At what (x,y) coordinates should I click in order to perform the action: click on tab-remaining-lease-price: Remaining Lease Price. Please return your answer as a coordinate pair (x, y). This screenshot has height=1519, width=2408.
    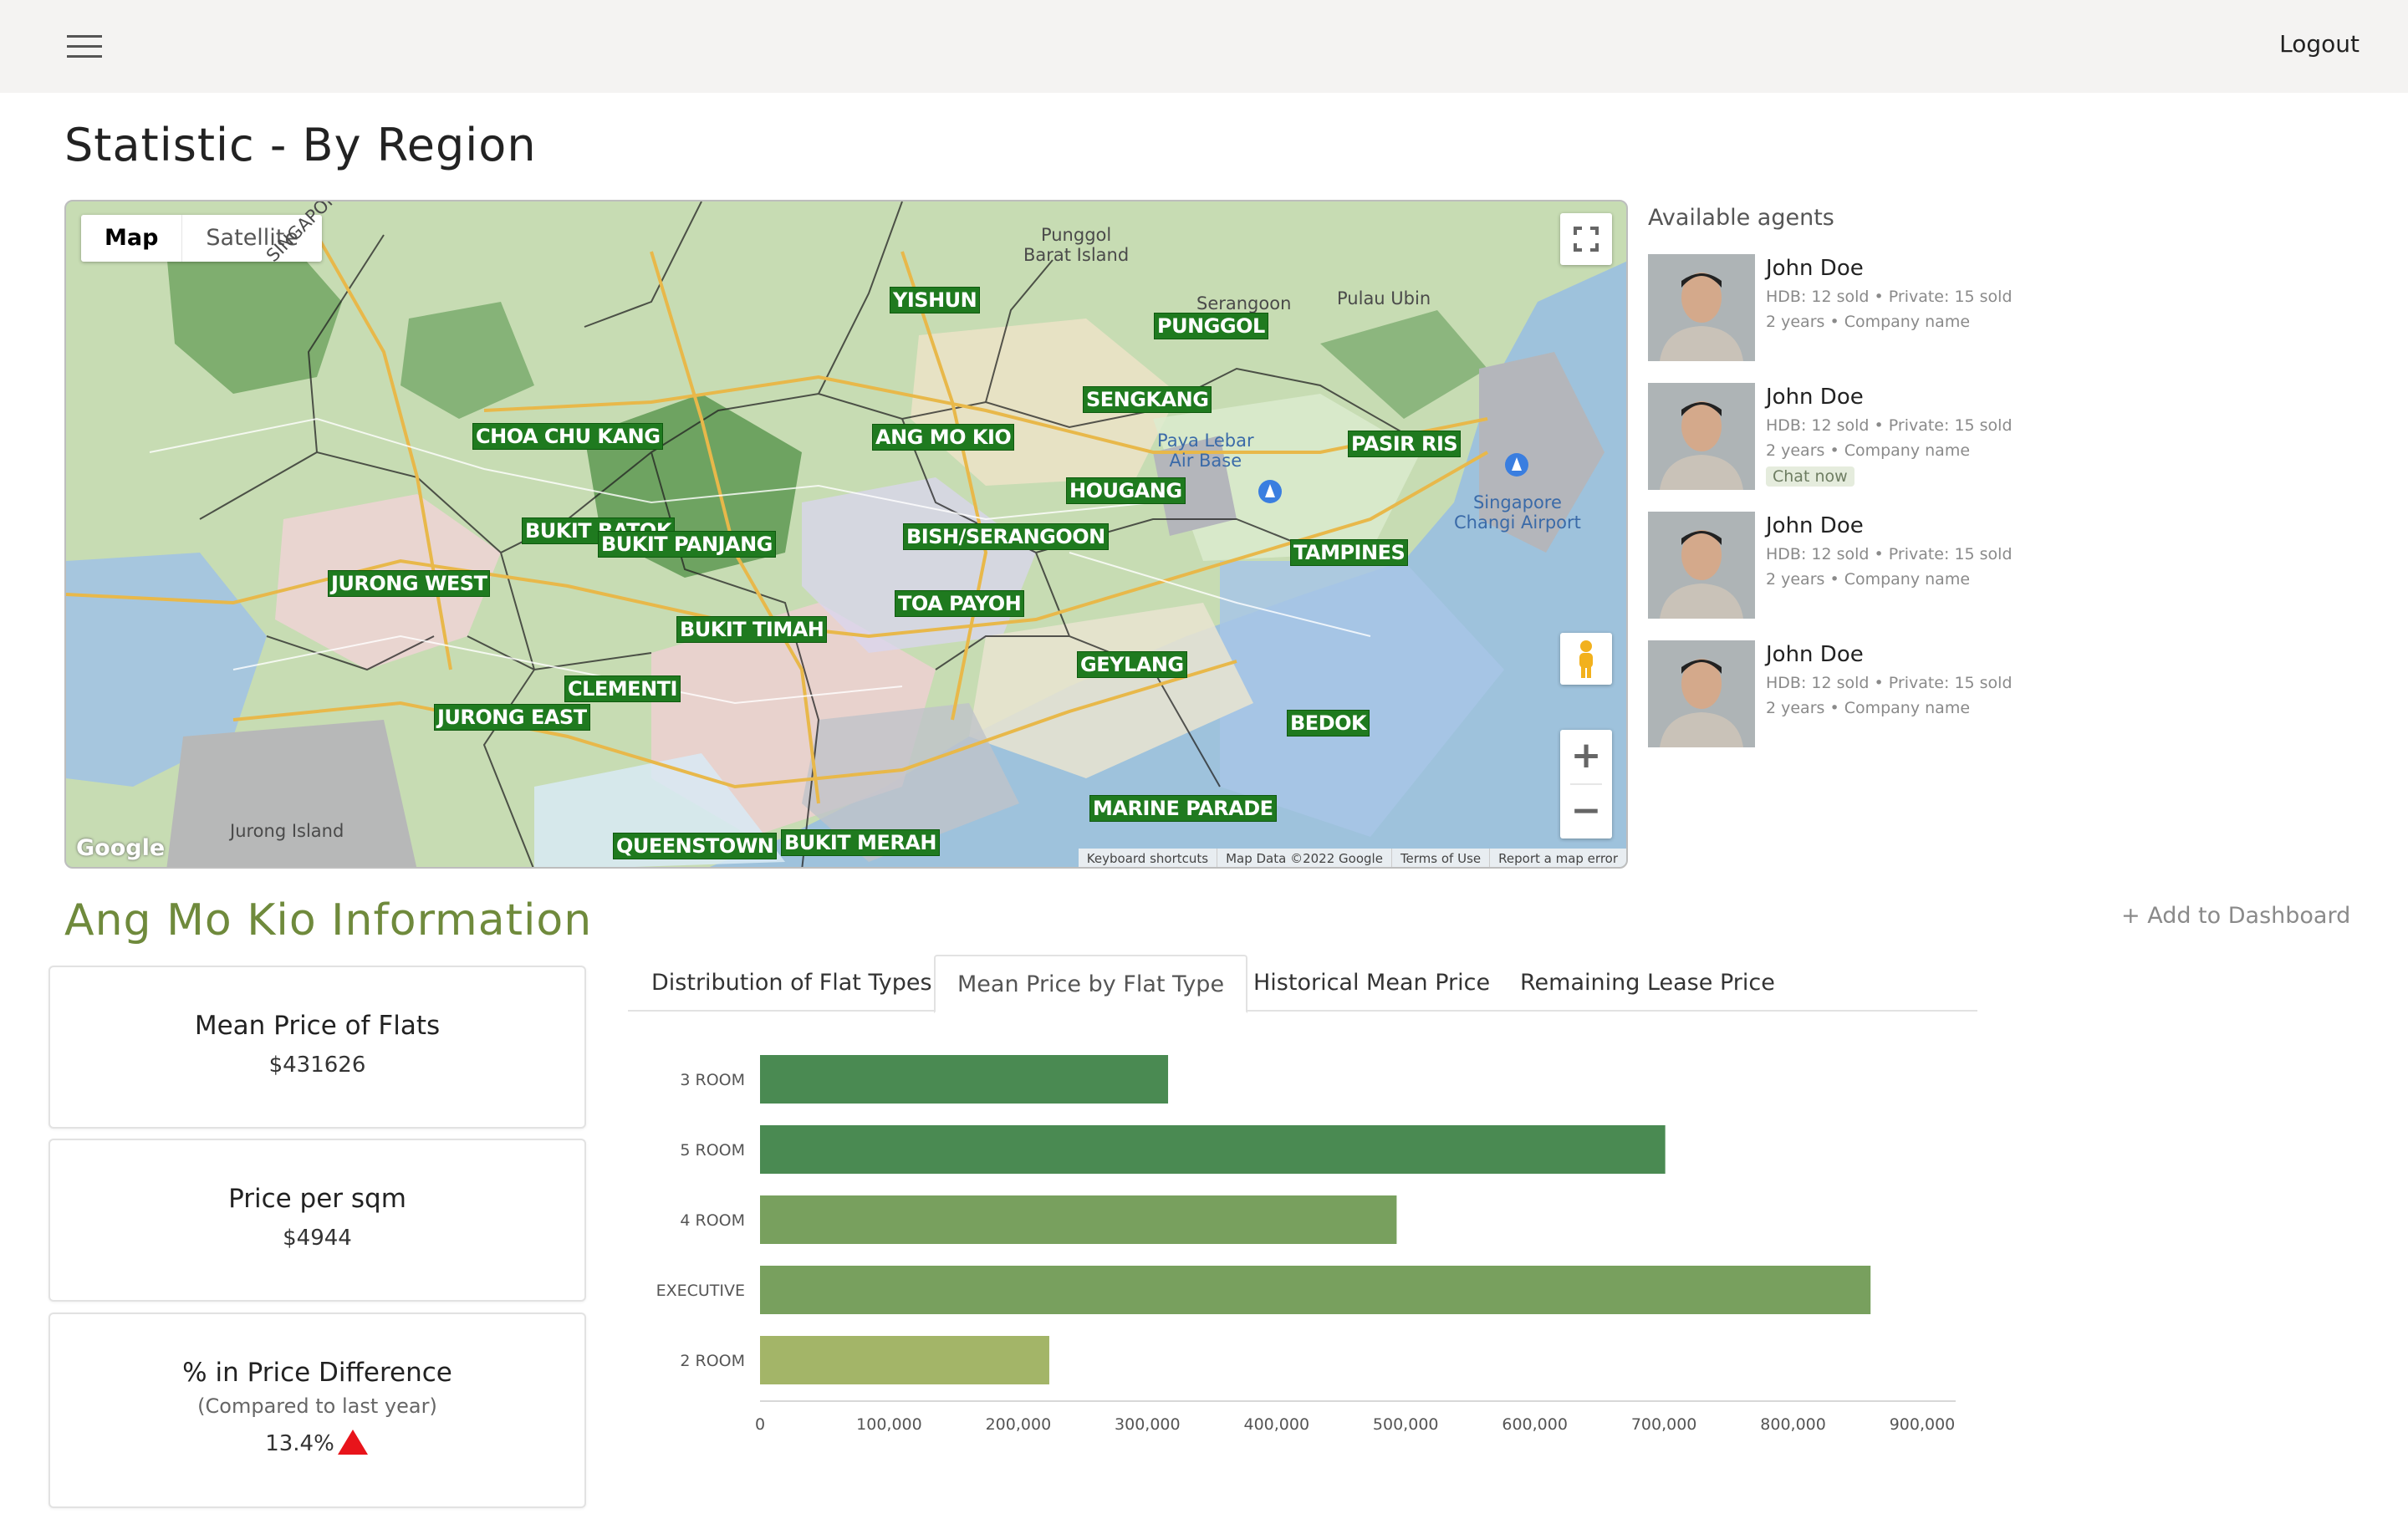
    Looking at the image, I should click on (1648, 983).